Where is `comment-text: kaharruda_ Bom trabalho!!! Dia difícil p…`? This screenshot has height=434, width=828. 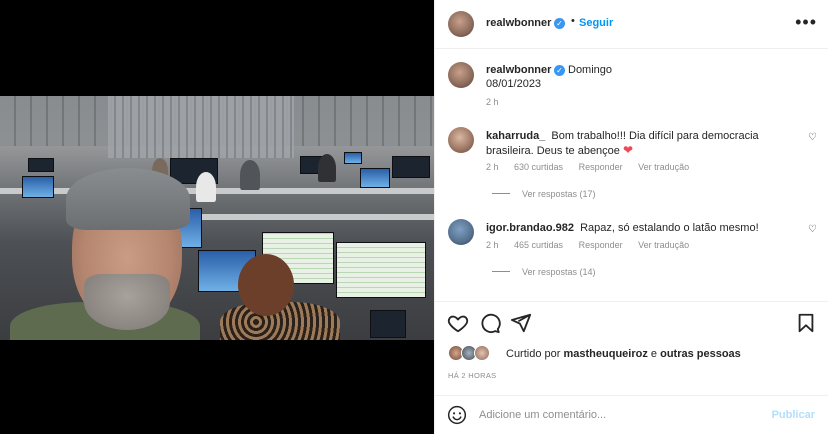
comment-text: kaharruda_ Bom trabalho!!! Dia difícil p… is located at coordinates (641, 143).